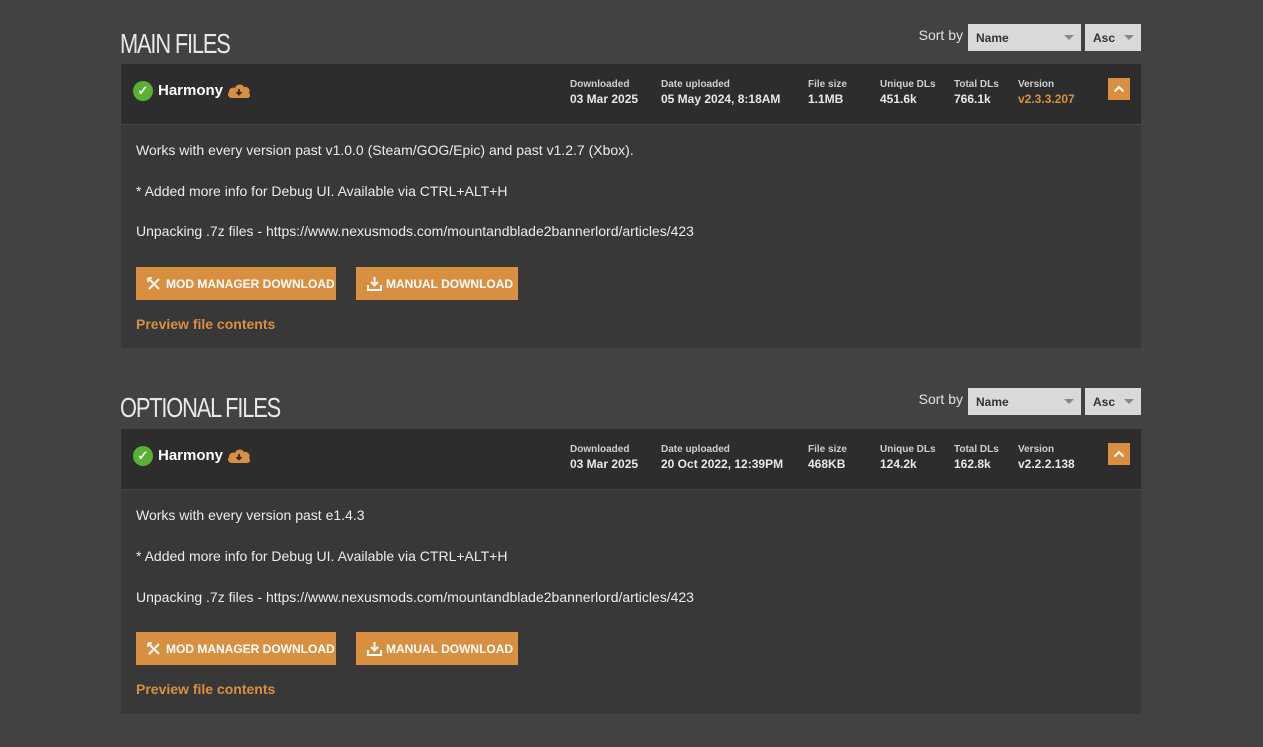  I want to click on description-line: Works with every version past e1.4.3, so click(250, 515).